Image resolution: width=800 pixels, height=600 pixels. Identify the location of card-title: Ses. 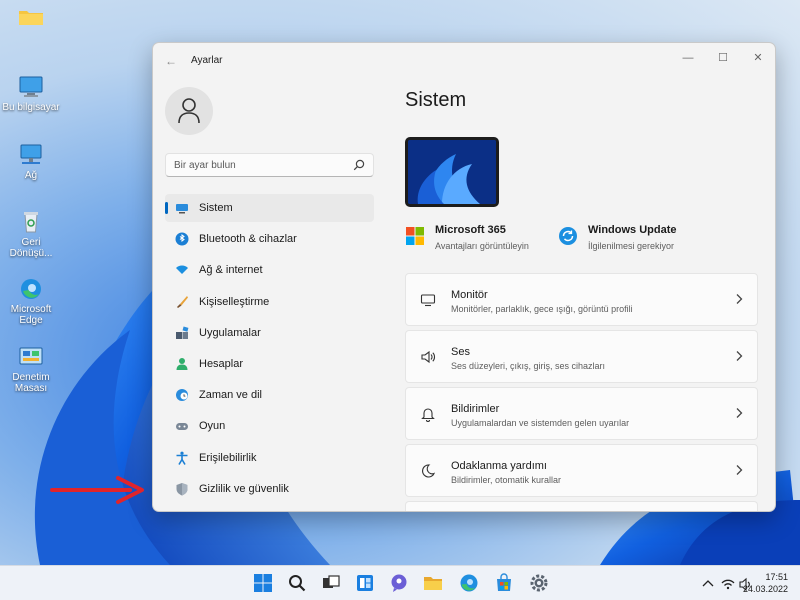
(460, 352).